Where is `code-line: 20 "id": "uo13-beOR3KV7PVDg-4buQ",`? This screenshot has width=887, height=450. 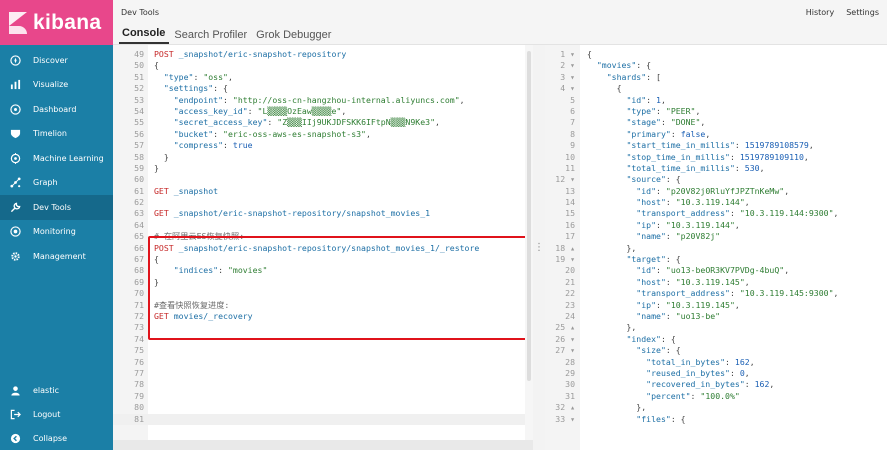 code-line: 20 "id": "uo13-beOR3KV7PVDg-4buQ", is located at coordinates (716, 270).